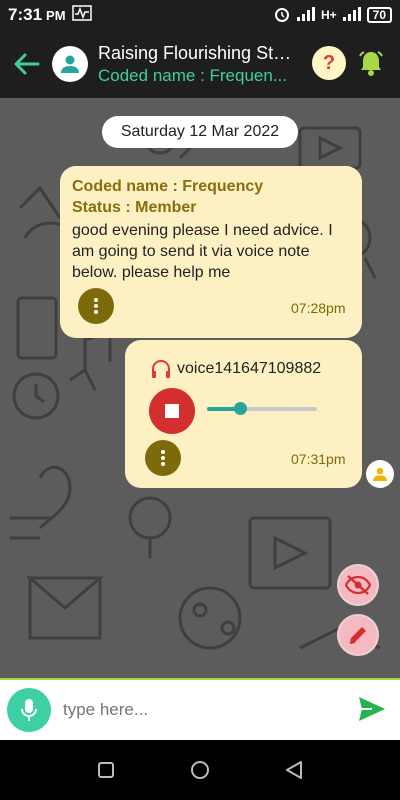 This screenshot has width=400, height=800. I want to click on microphone-icon, so click(29, 710).